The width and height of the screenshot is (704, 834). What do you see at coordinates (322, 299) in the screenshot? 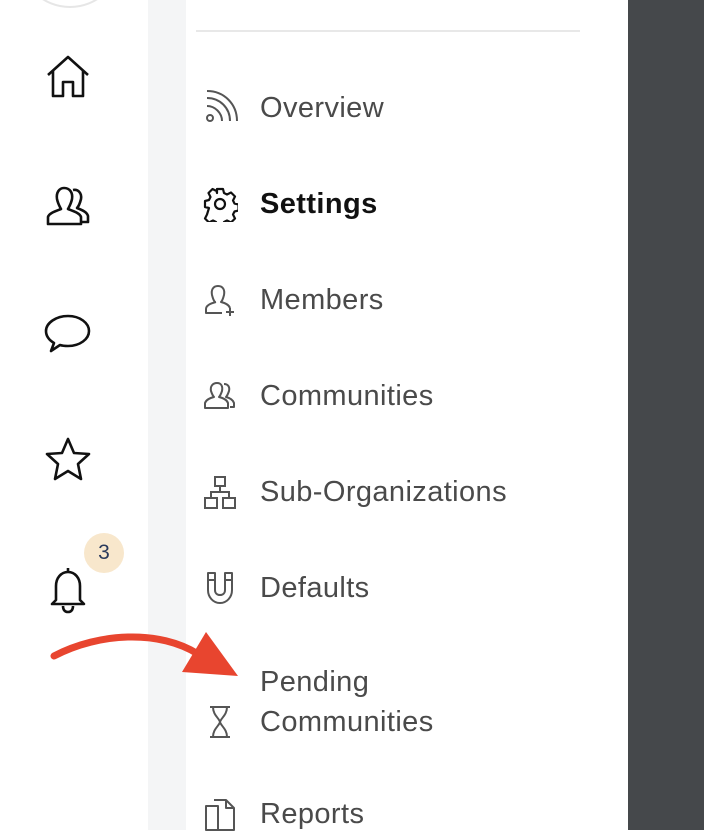
I see `menu-item-label: Members` at bounding box center [322, 299].